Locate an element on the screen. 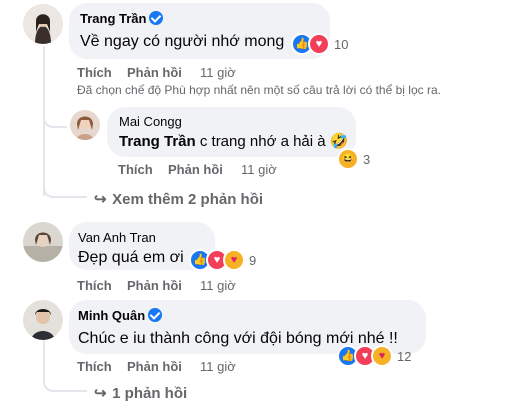  reaction-summary: 👍 ♥ ♥ 9 is located at coordinates (222, 260).